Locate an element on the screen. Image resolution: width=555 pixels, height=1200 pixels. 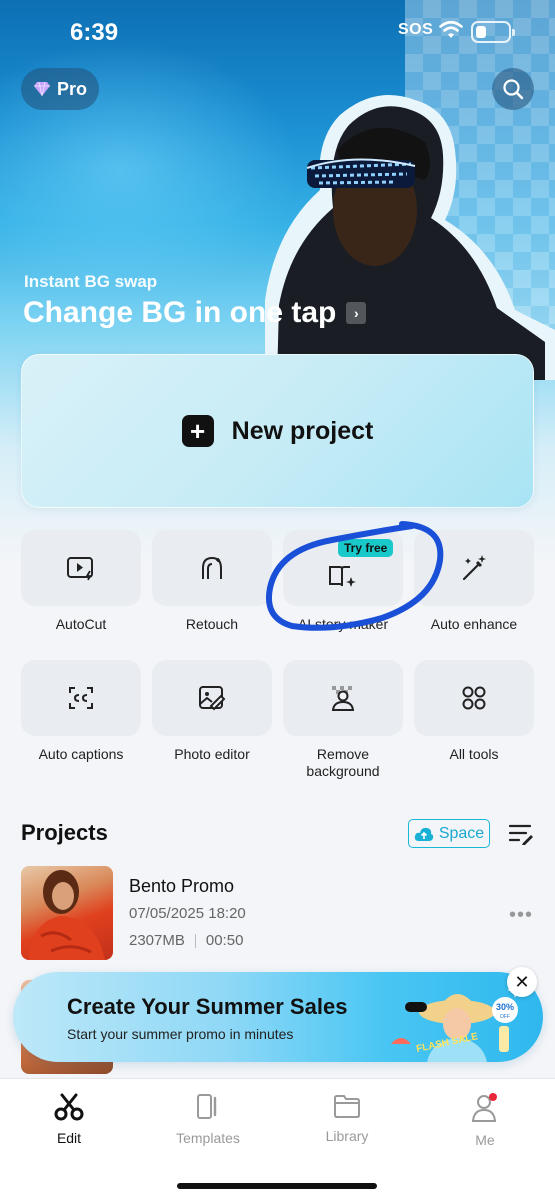
project-duration: 00:50 is located at coordinates (224, 940).